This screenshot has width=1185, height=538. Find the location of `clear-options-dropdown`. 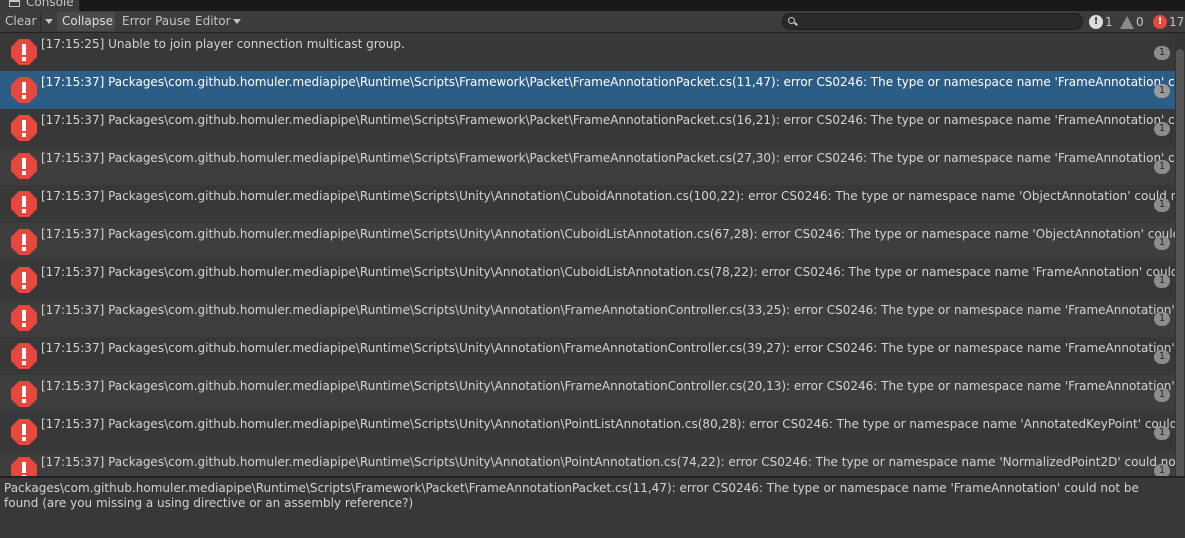

clear-options-dropdown is located at coordinates (48, 21).